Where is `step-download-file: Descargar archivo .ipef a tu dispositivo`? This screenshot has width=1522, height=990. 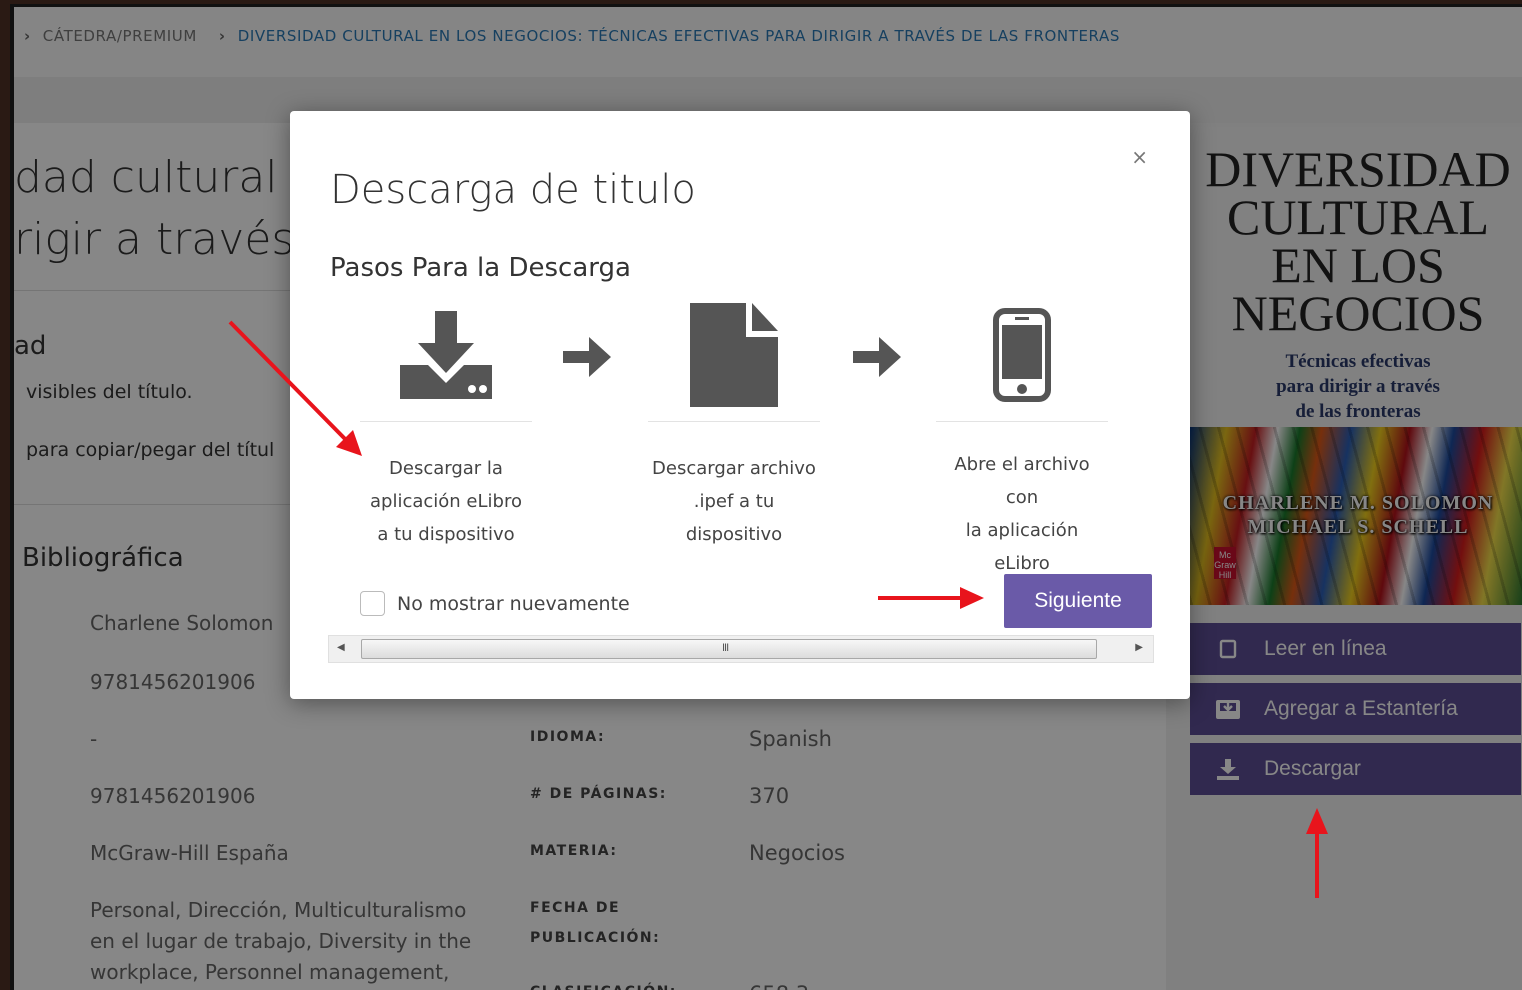 step-download-file: Descargar archivo .ipef a tu dispositivo is located at coordinates (734, 425).